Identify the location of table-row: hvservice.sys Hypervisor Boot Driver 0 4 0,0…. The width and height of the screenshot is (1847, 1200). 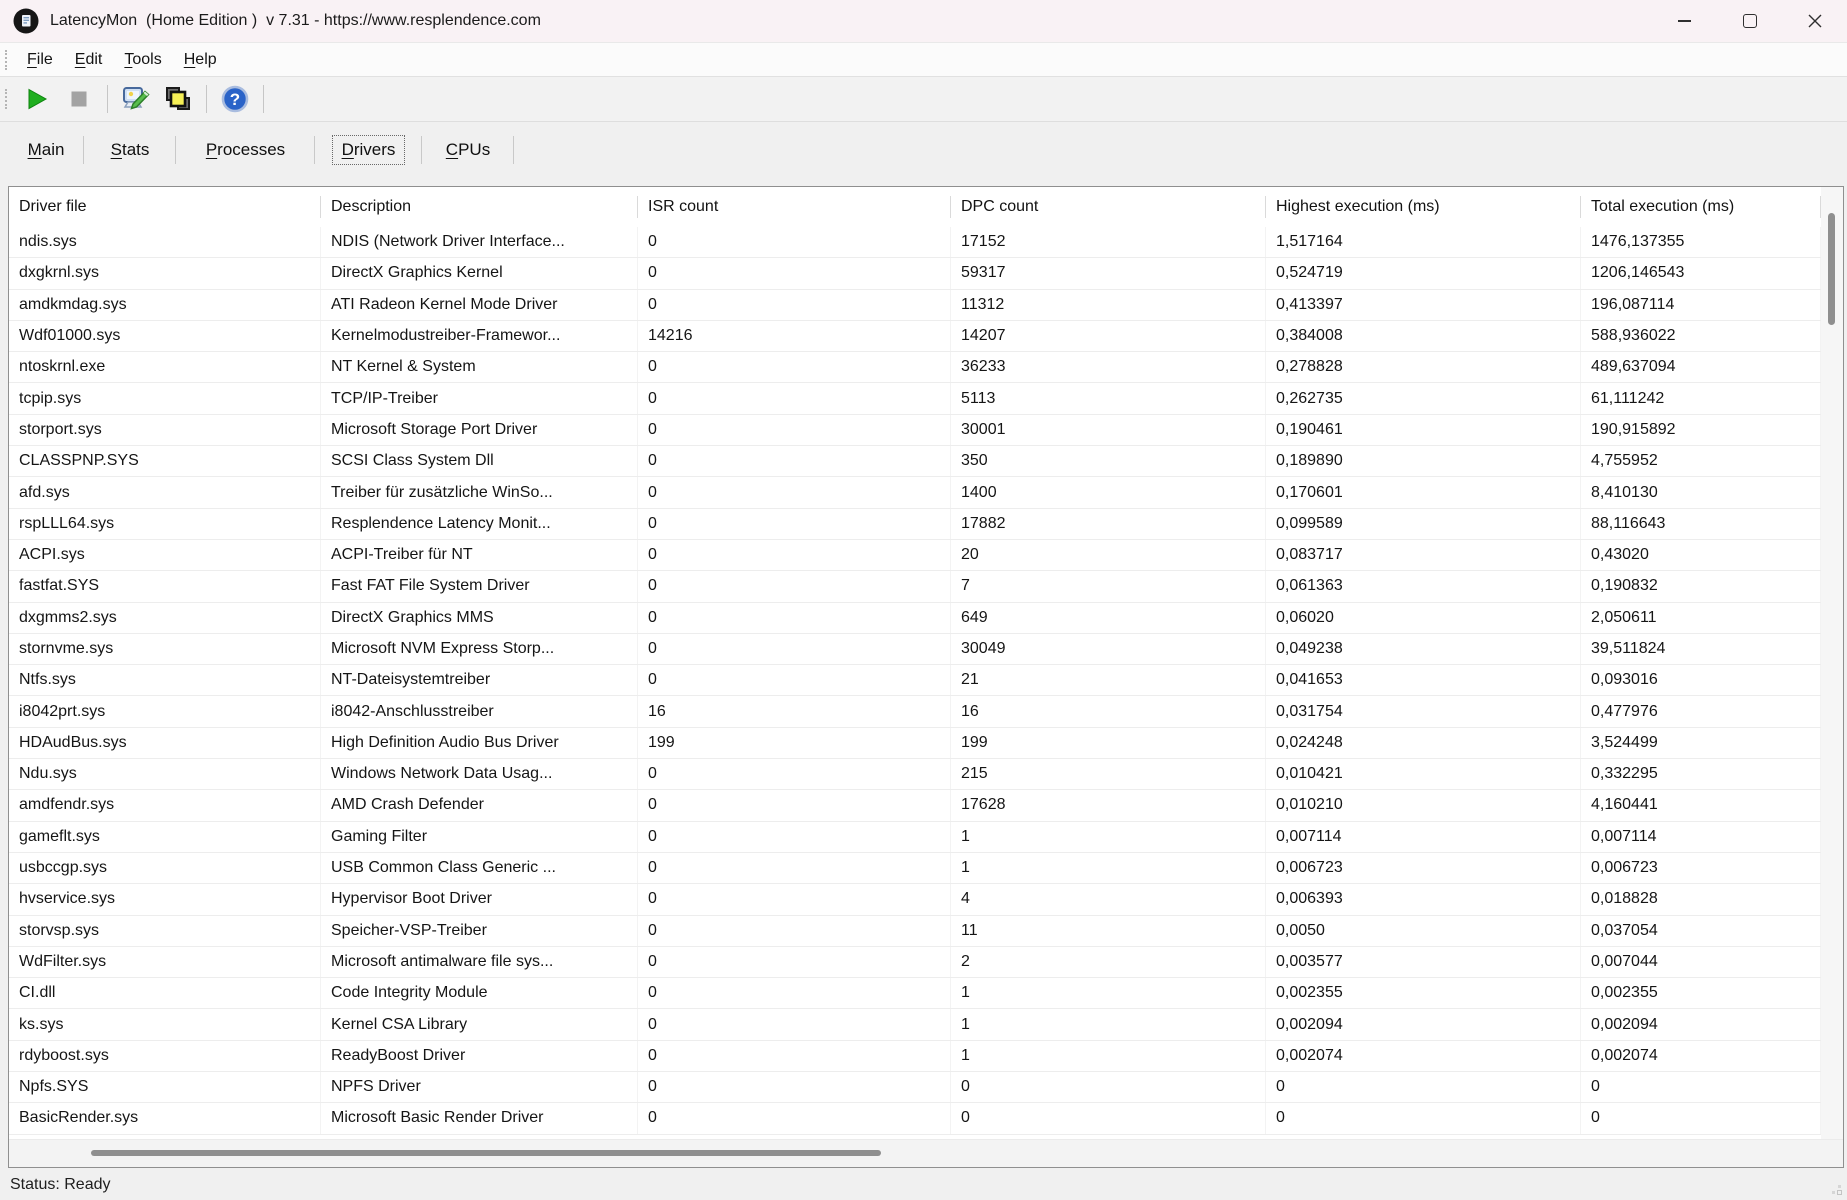
(915, 900).